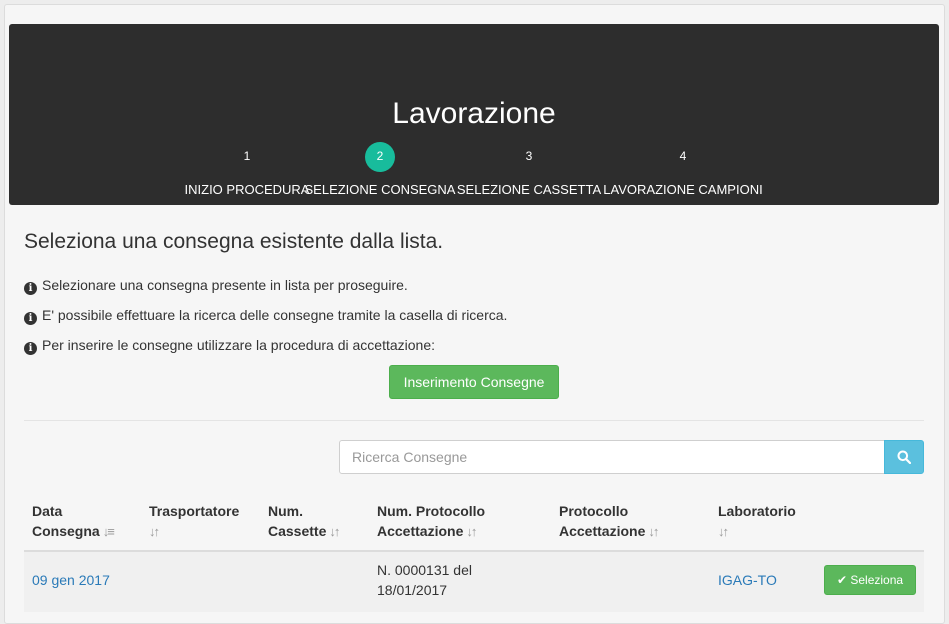 This screenshot has height=624, width=949. What do you see at coordinates (474, 582) in the screenshot?
I see `table-row` at bounding box center [474, 582].